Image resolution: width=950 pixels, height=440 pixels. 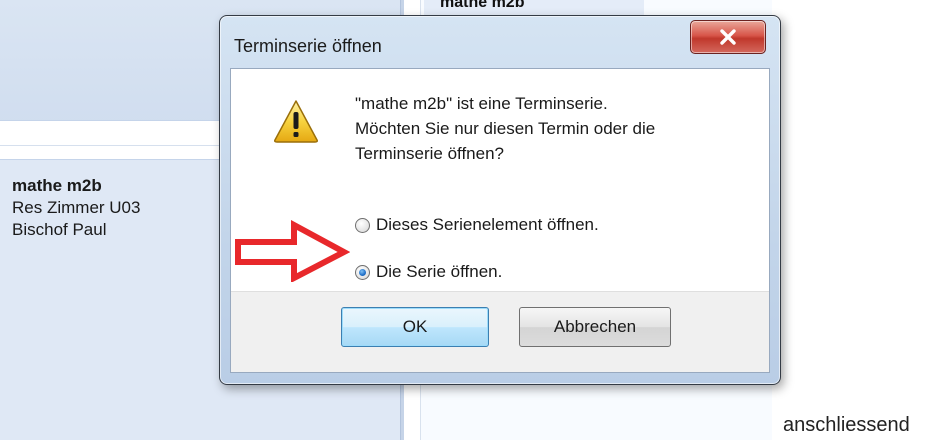 I want to click on close-icon, so click(x=728, y=37).